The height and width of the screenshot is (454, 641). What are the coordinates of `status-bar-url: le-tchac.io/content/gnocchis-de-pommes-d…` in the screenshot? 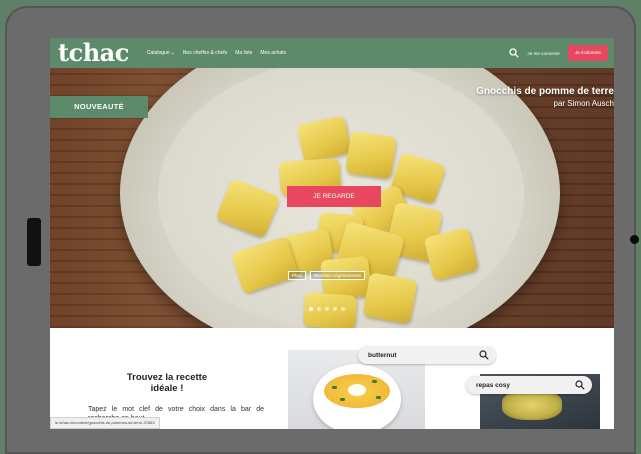 It's located at (105, 423).